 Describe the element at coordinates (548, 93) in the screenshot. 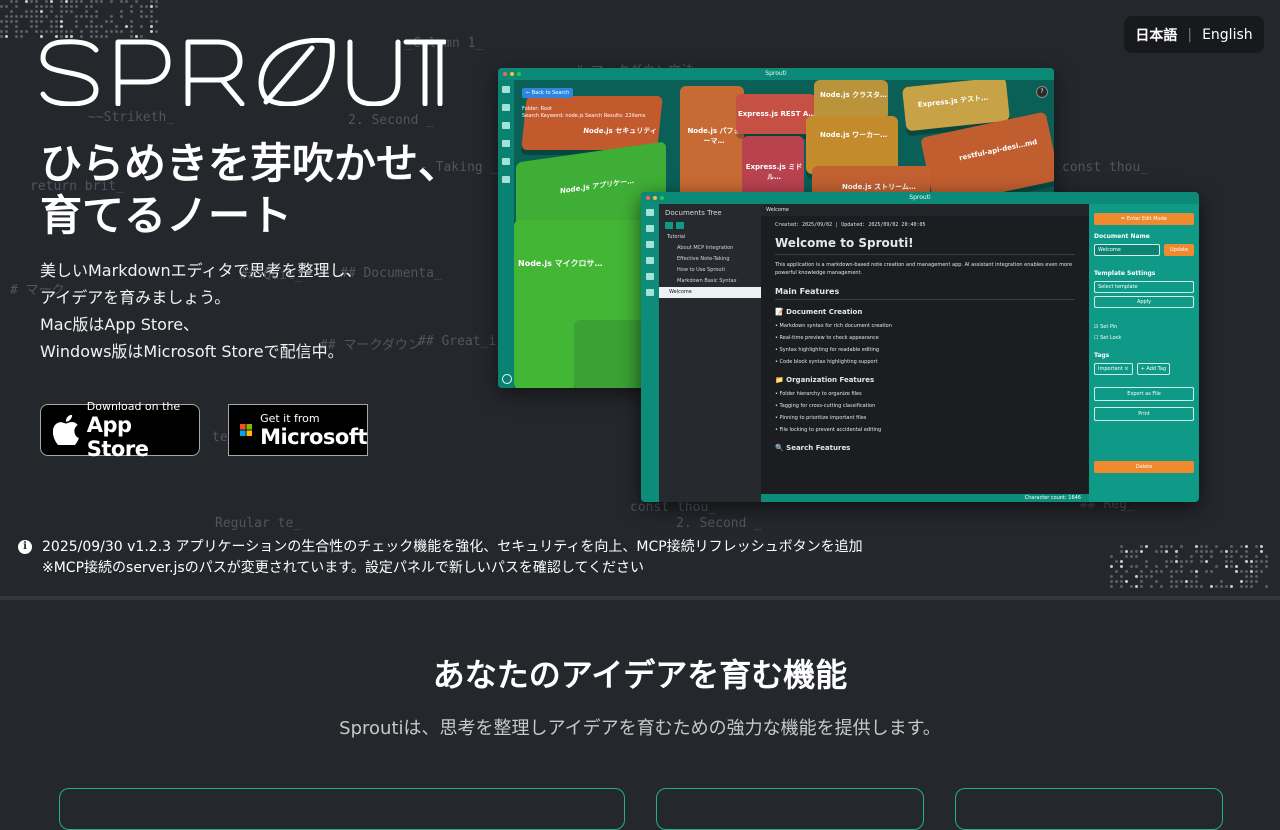

I see `back-to-search-button: ← Back to Search` at that location.